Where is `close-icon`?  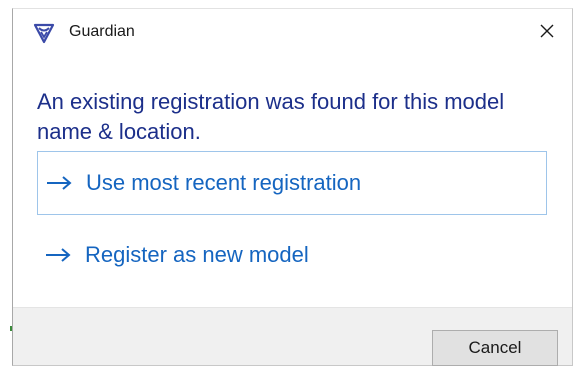
close-icon is located at coordinates (547, 31).